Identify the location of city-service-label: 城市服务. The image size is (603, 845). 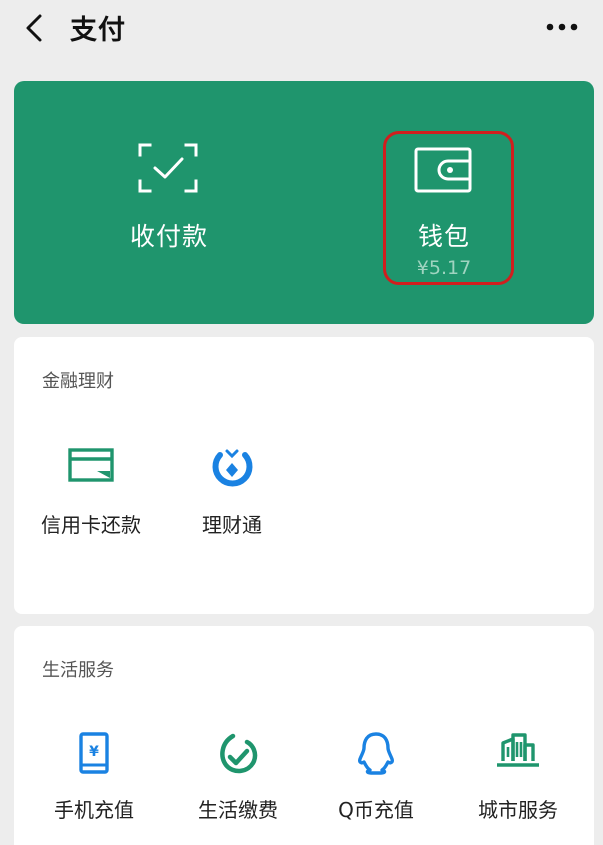
(518, 810).